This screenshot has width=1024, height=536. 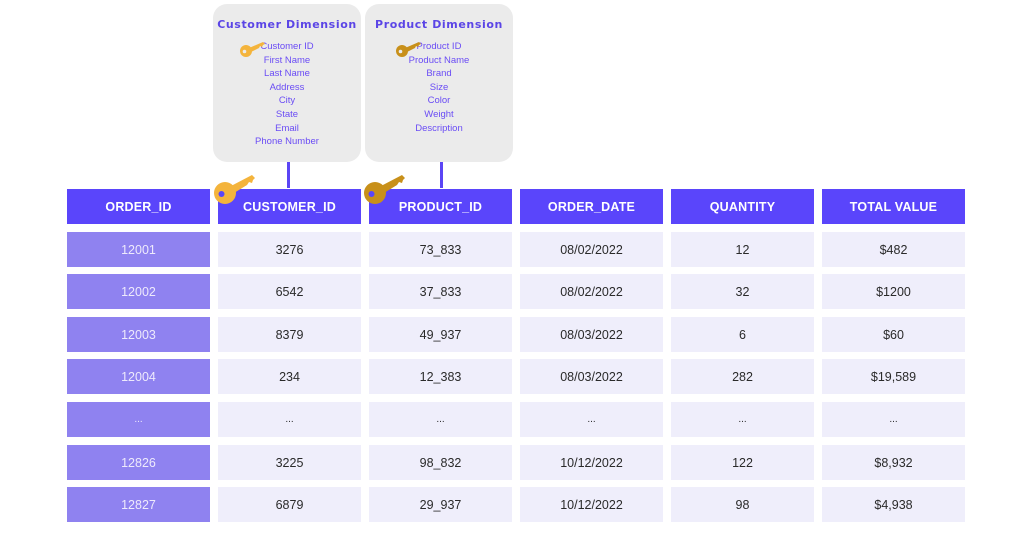 I want to click on table-cell-customer-id: 6879, so click(x=289, y=504).